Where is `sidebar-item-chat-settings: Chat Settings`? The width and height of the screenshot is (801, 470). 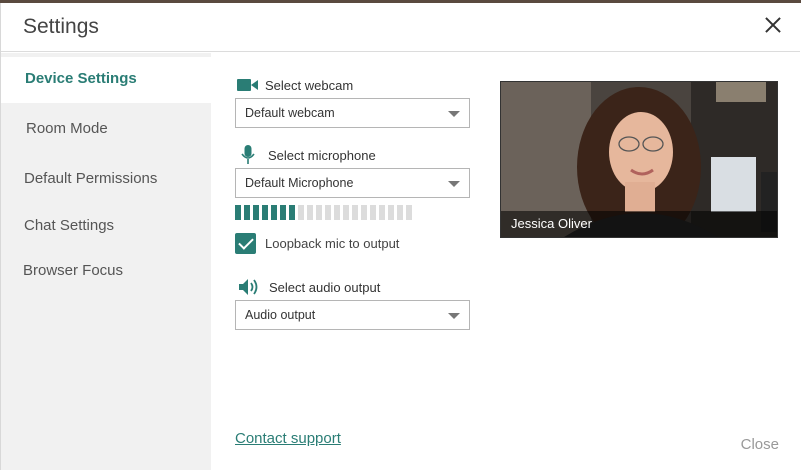 sidebar-item-chat-settings: Chat Settings is located at coordinates (106, 227).